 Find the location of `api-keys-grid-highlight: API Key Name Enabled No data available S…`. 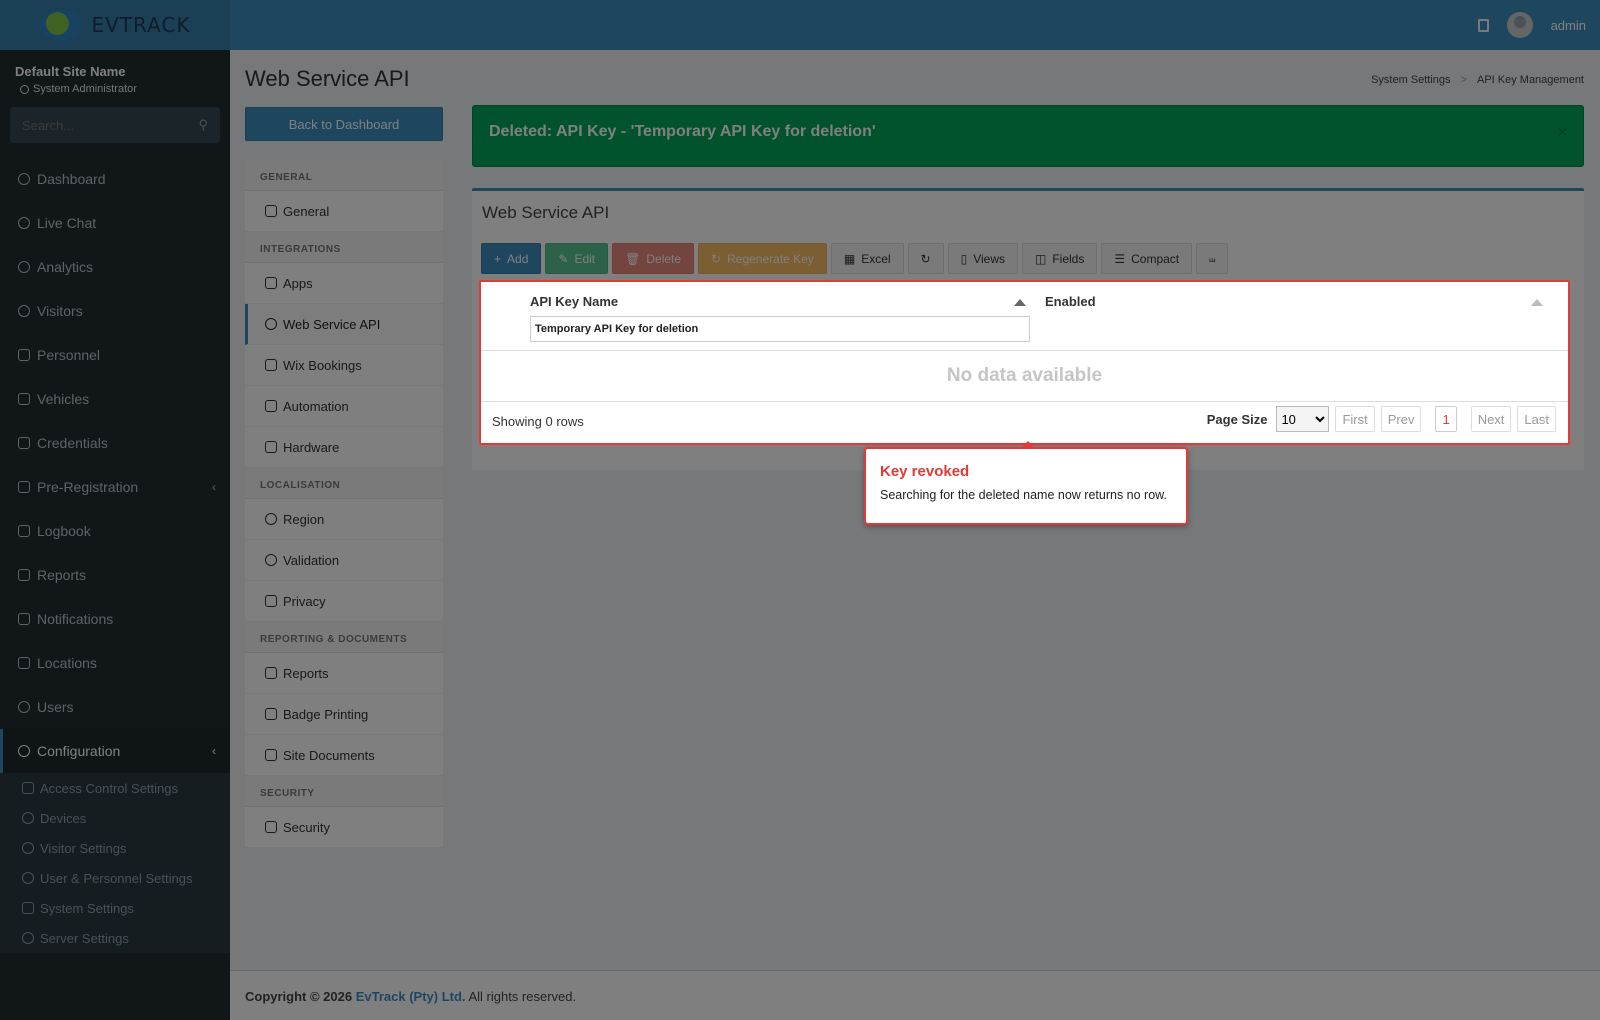

api-keys-grid-highlight: API Key Name Enabled No data available S… is located at coordinates (1024, 362).